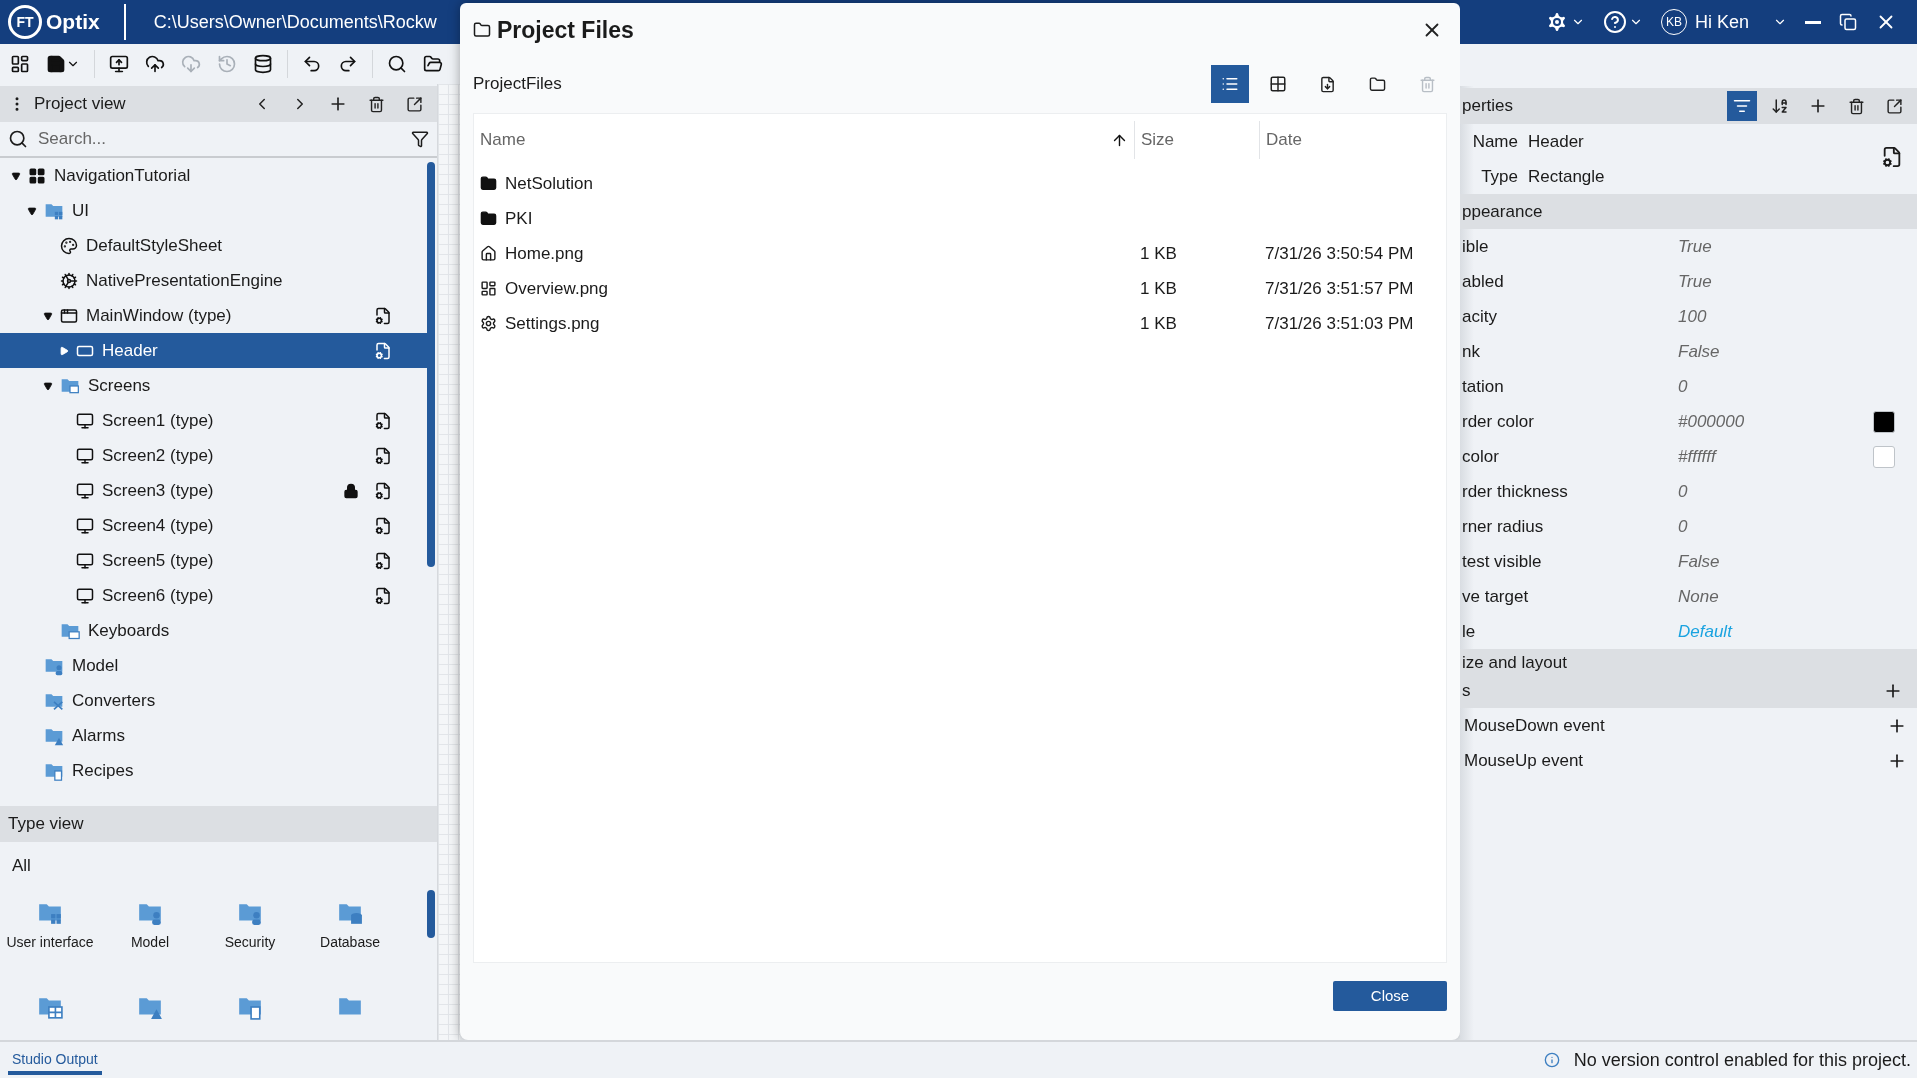 This screenshot has height=1078, width=1917. What do you see at coordinates (1489, 141) in the screenshot?
I see `property-key: Name` at bounding box center [1489, 141].